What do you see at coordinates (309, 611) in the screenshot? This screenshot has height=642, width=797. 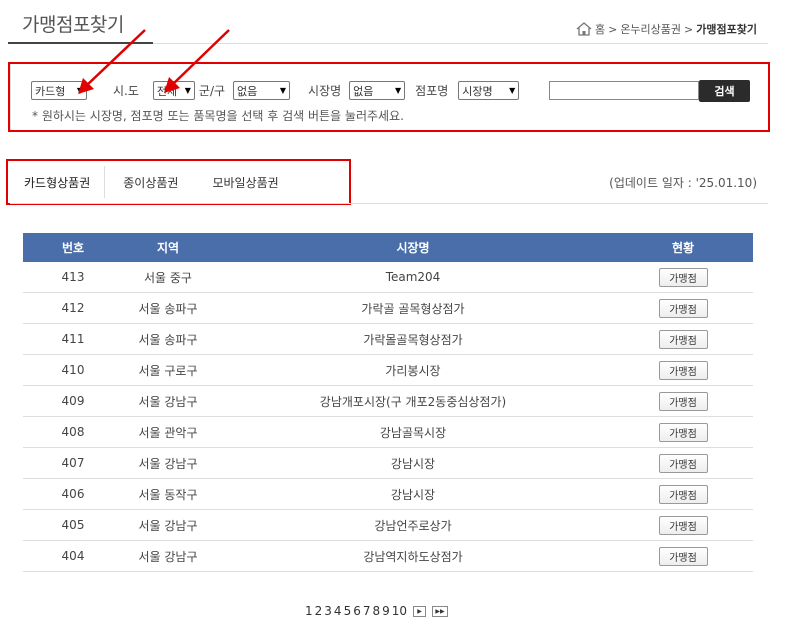 I see `page-link: 1` at bounding box center [309, 611].